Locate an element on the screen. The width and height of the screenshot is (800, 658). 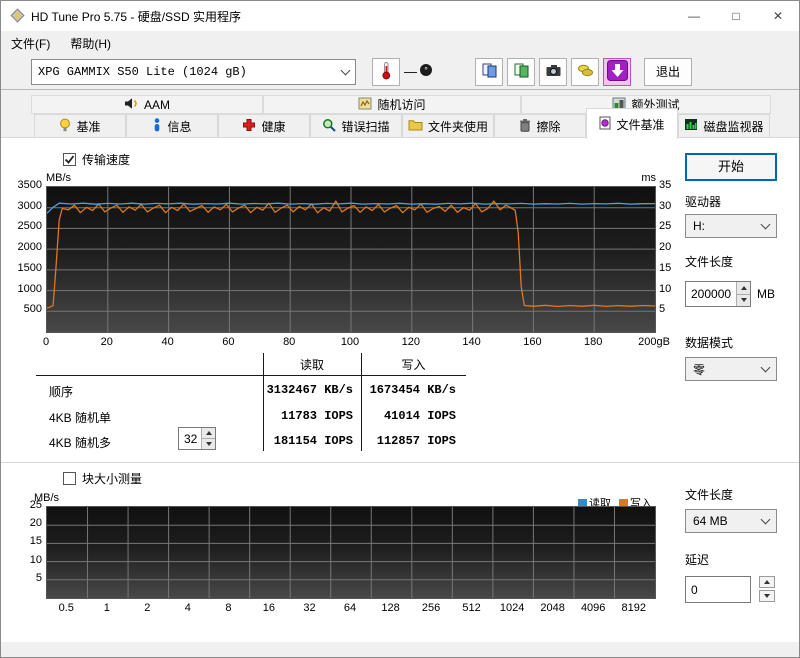
drive-label: 驱动器 is located at coordinates (703, 202).